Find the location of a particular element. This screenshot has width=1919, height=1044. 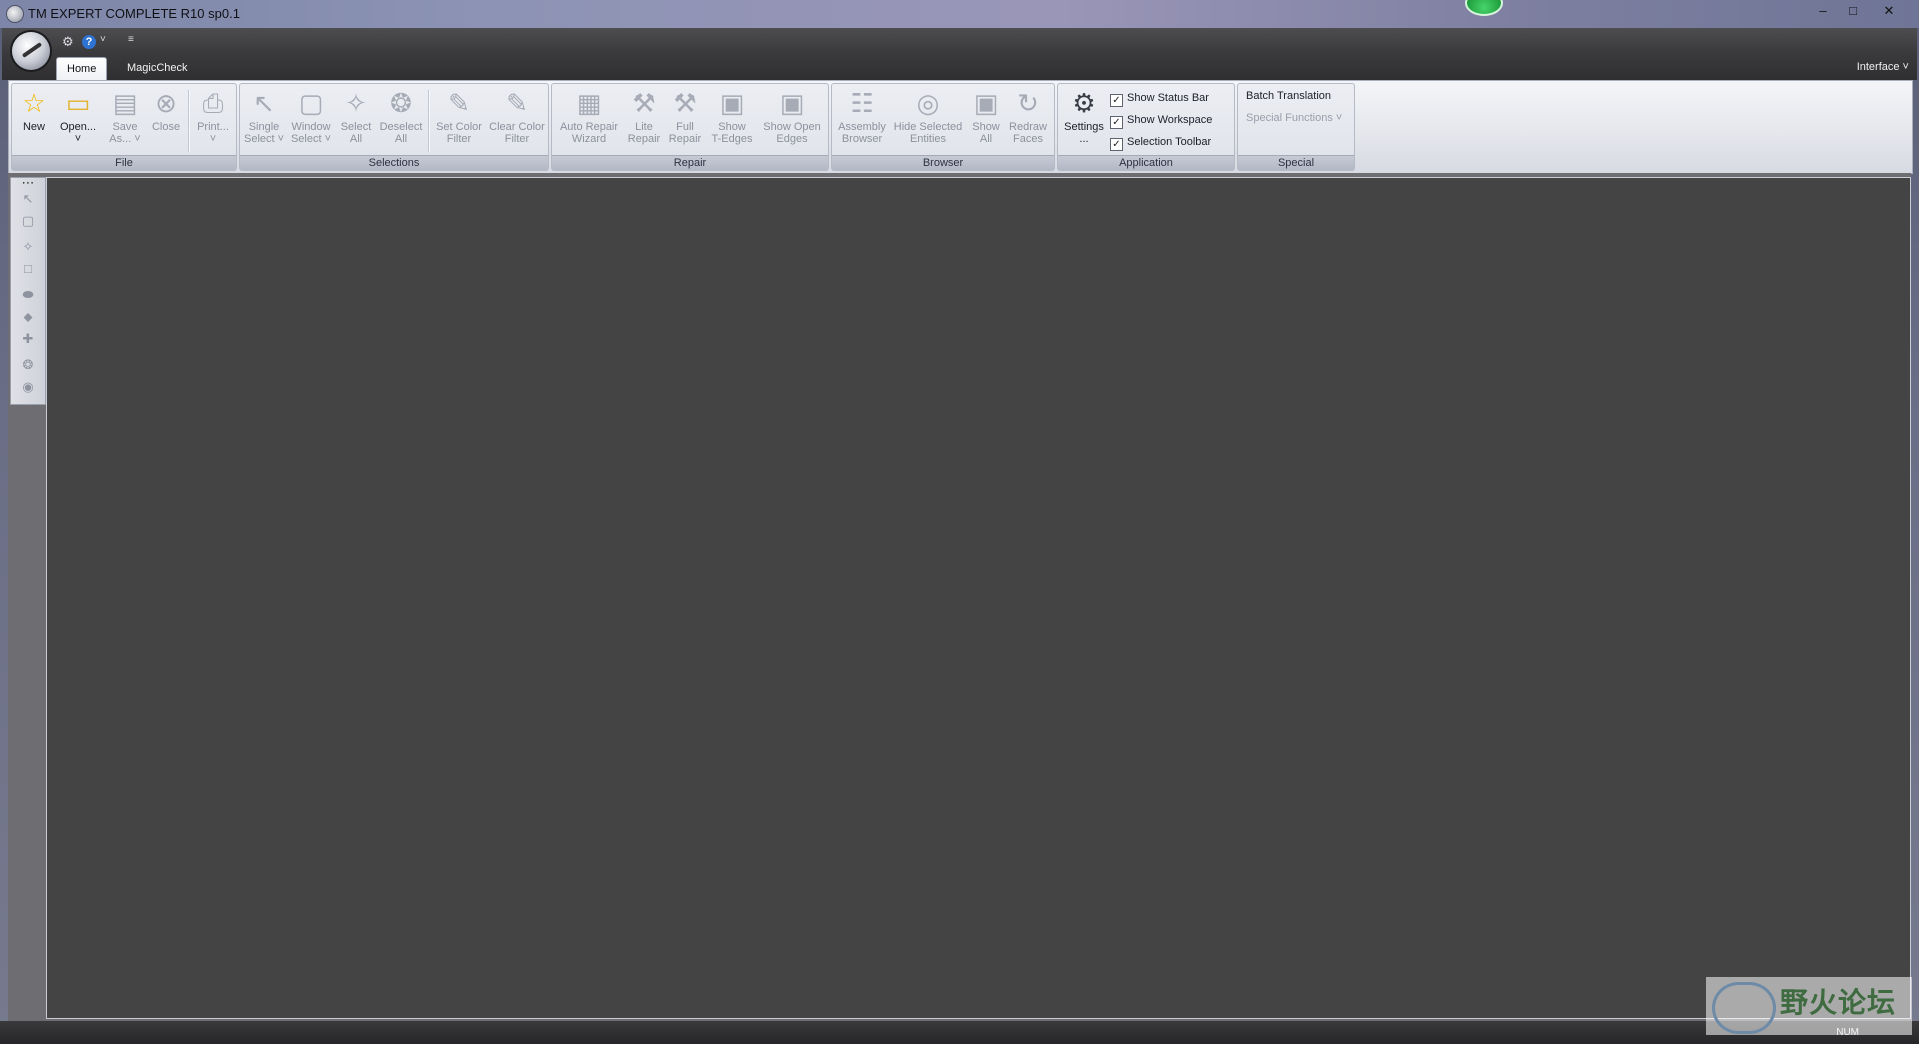

select-tool-icon: ↖ is located at coordinates (28, 199).